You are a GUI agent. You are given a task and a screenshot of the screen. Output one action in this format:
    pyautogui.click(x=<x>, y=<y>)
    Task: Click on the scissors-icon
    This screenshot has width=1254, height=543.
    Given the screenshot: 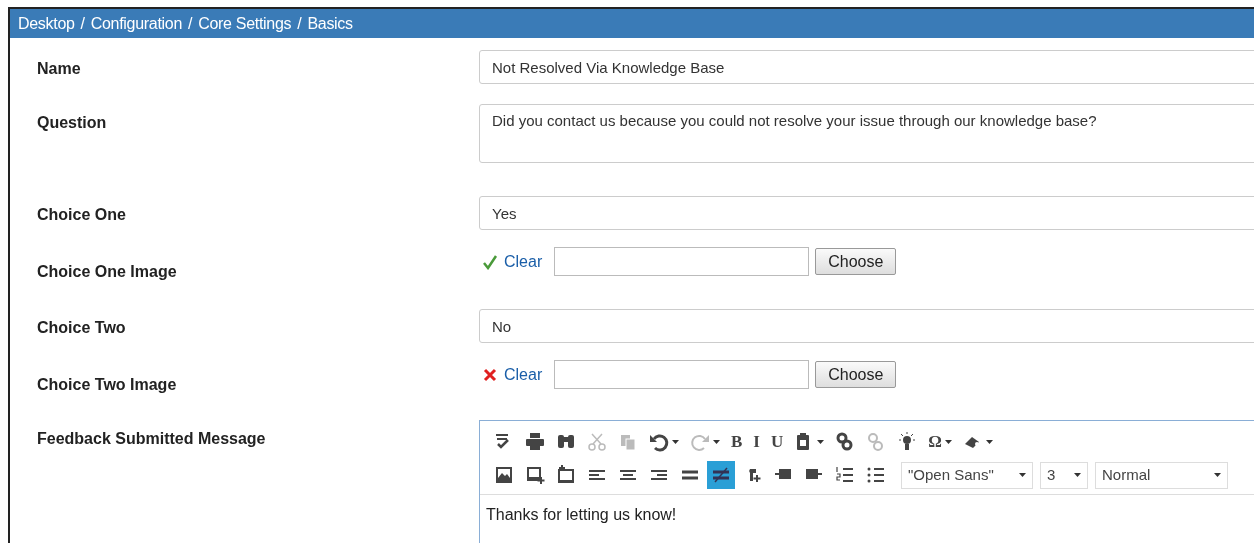 What is the action you would take?
    pyautogui.click(x=597, y=442)
    